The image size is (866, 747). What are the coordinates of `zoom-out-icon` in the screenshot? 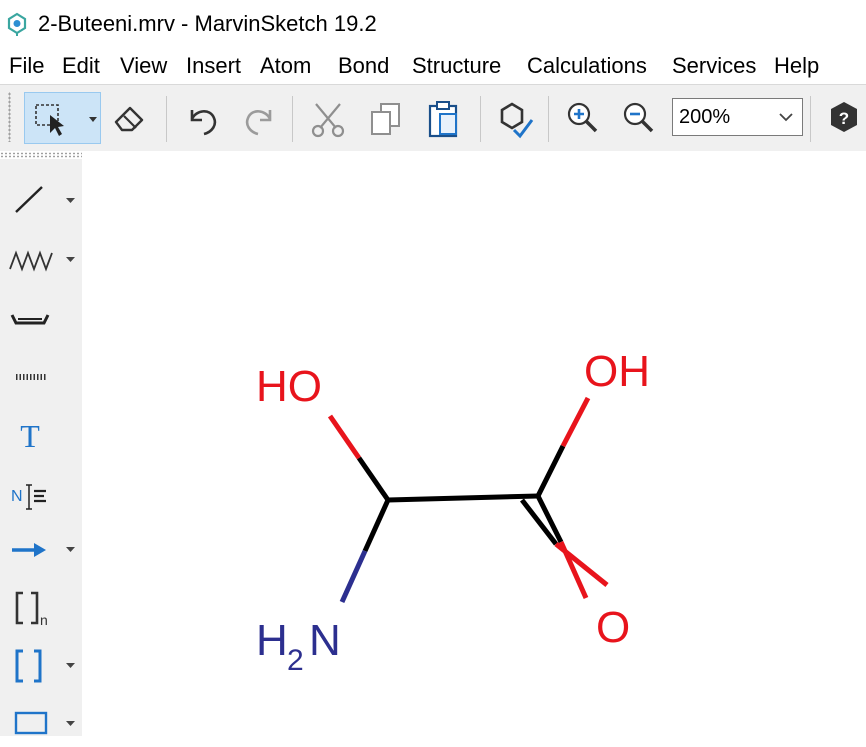 It's located at (638, 117).